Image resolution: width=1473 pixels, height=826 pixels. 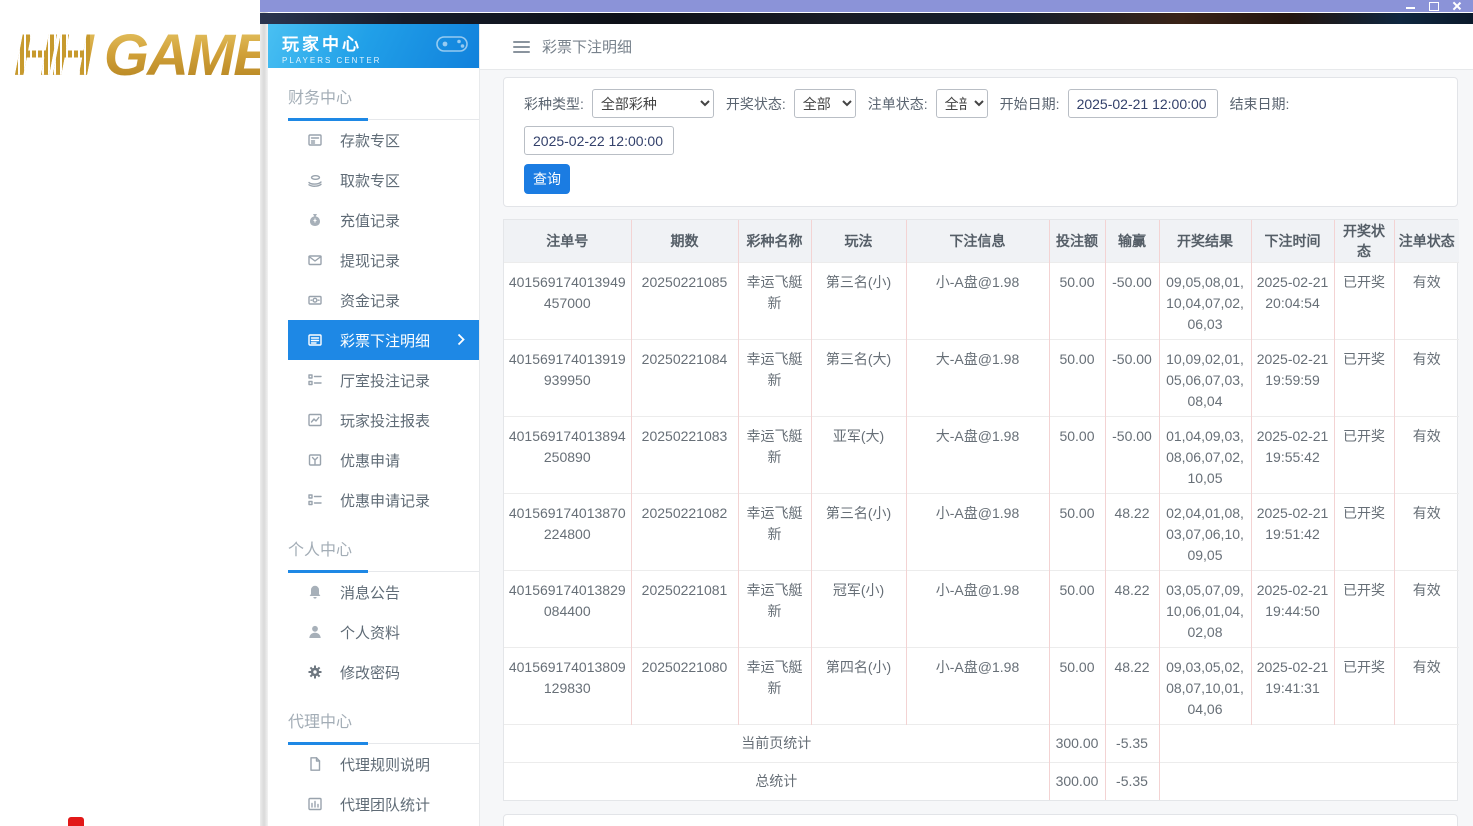 What do you see at coordinates (383, 220) in the screenshot?
I see `sidebar-item-recharge-records: 充值记录` at bounding box center [383, 220].